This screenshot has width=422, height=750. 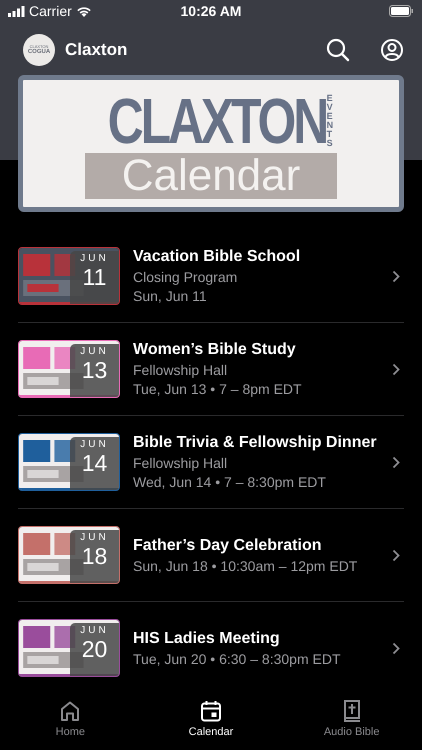 What do you see at coordinates (185, 277) in the screenshot?
I see `event-detail: Closing Program` at bounding box center [185, 277].